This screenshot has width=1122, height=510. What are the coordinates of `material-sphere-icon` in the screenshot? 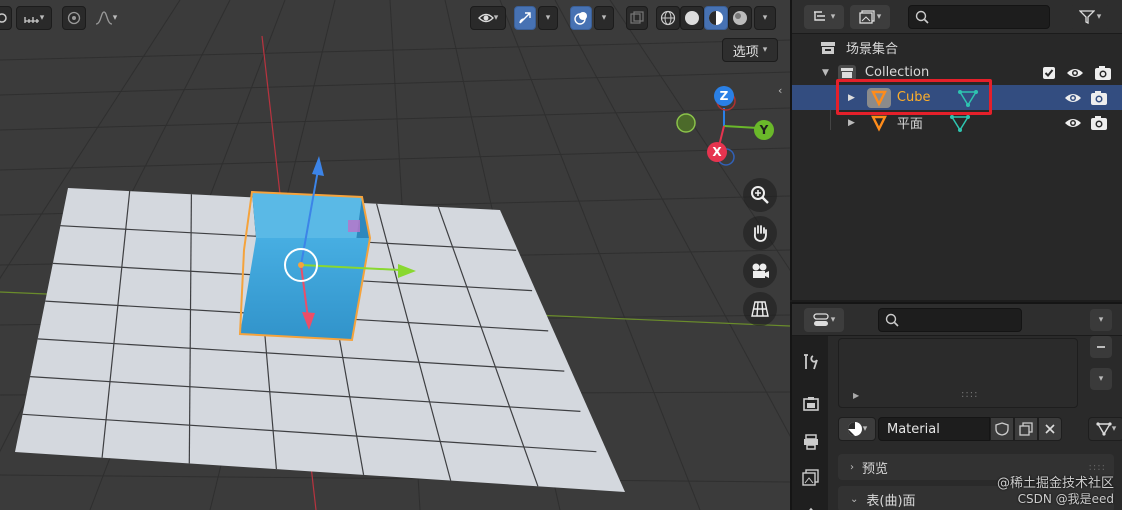 It's located at (716, 18).